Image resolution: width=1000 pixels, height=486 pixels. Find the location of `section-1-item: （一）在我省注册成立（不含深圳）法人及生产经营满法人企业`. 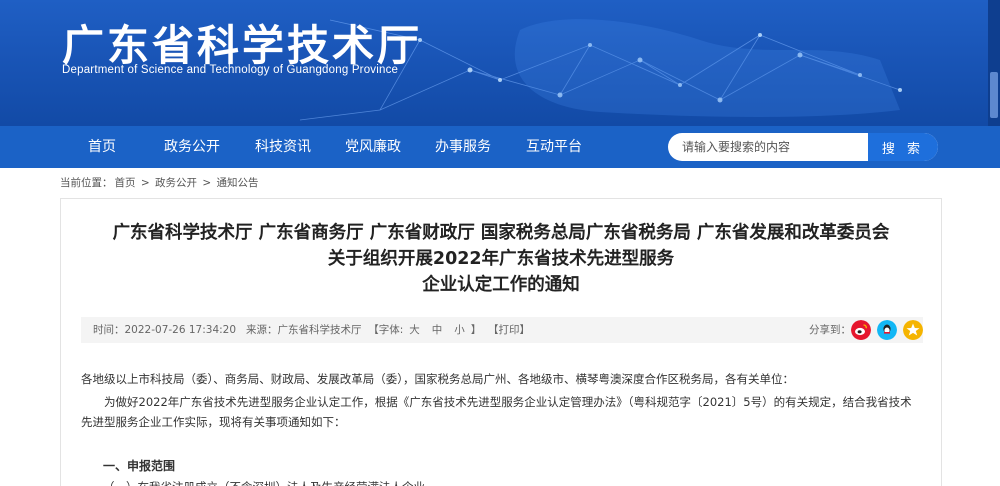

section-1-item: （一）在我省注册成立（不含深圳）法人及生产经营满法人企业 is located at coordinates (513, 481).